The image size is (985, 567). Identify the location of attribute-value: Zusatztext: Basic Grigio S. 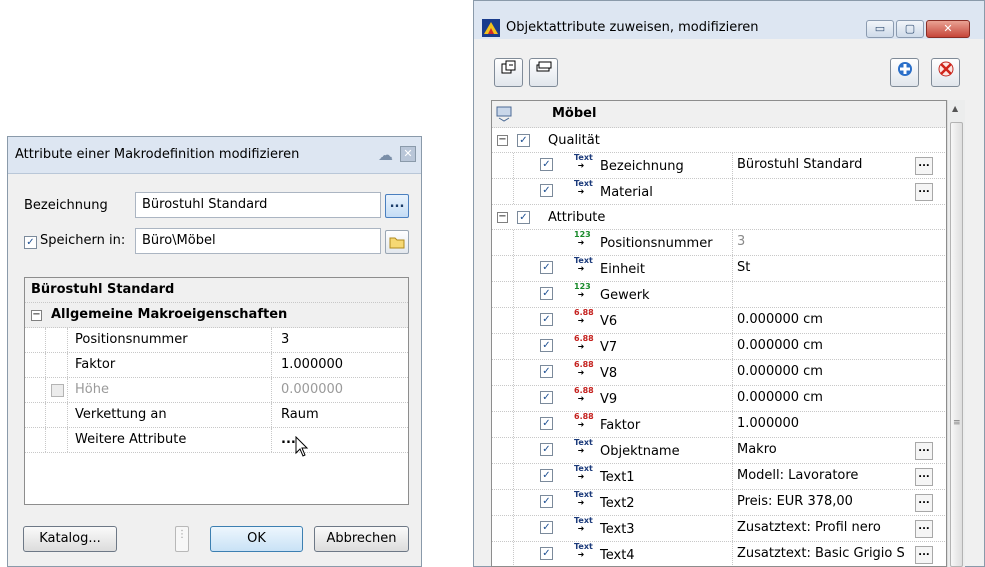
(826, 553).